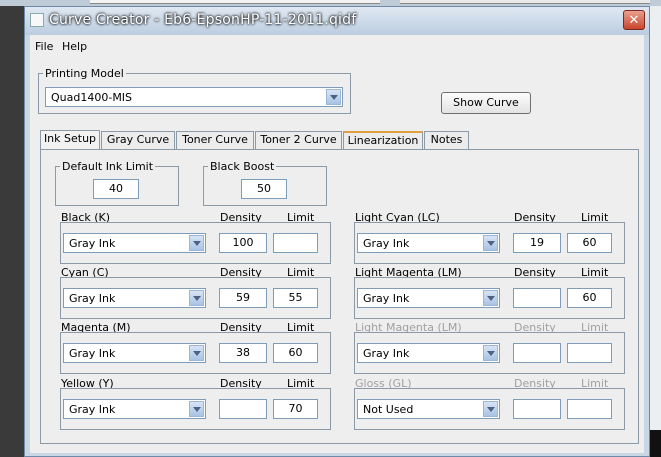  Describe the element at coordinates (428, 243) in the screenshot. I see `channel-1-ink-select: Gray Ink` at that location.